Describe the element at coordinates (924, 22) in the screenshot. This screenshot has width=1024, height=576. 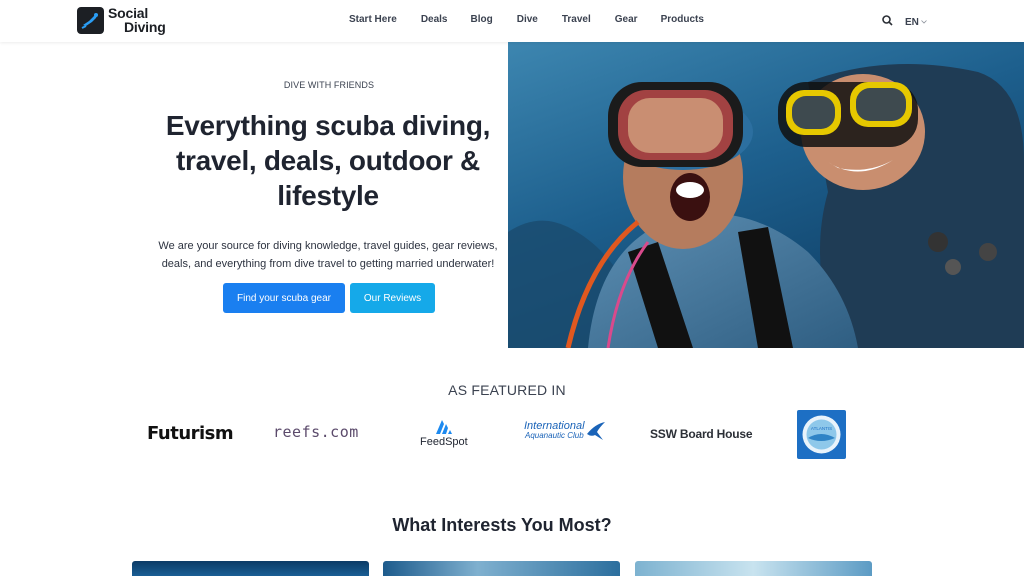
I see `chevron-down-icon` at that location.